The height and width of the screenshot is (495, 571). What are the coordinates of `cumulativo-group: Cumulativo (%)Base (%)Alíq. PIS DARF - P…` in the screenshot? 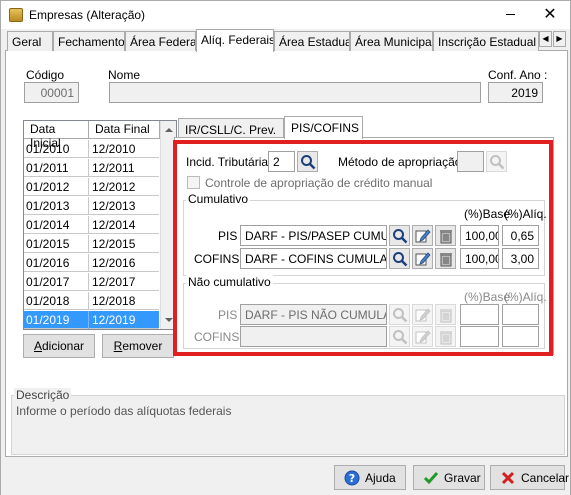 It's located at (365, 234).